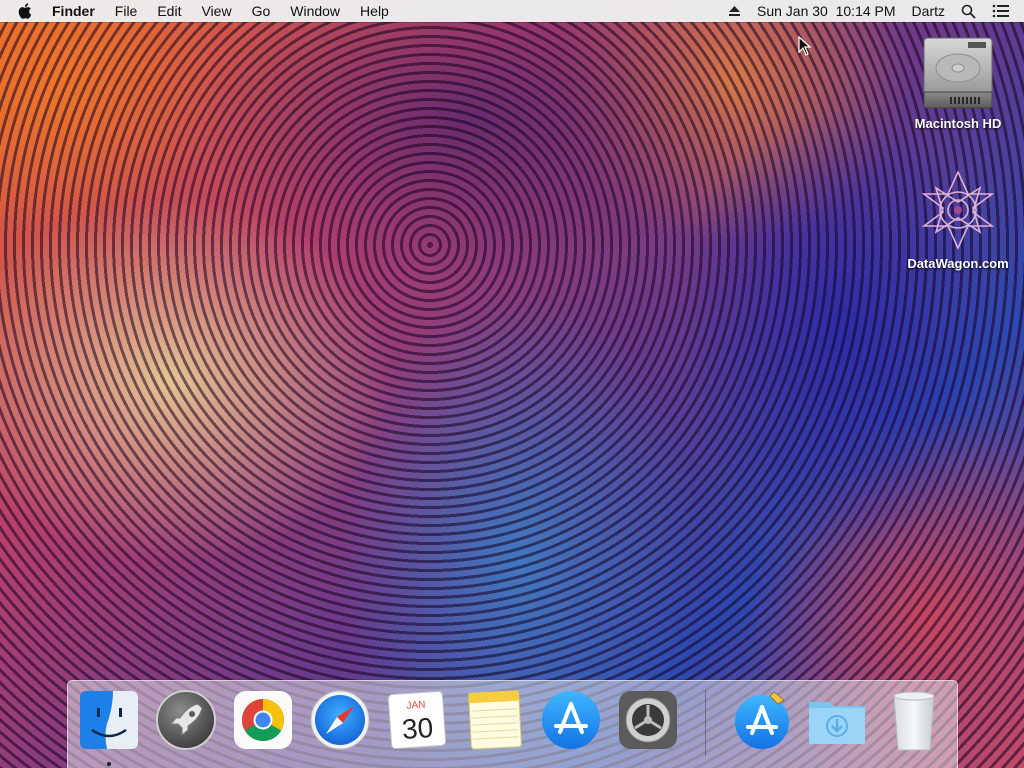 This screenshot has height=768, width=1024. I want to click on notes-icon, so click(495, 720).